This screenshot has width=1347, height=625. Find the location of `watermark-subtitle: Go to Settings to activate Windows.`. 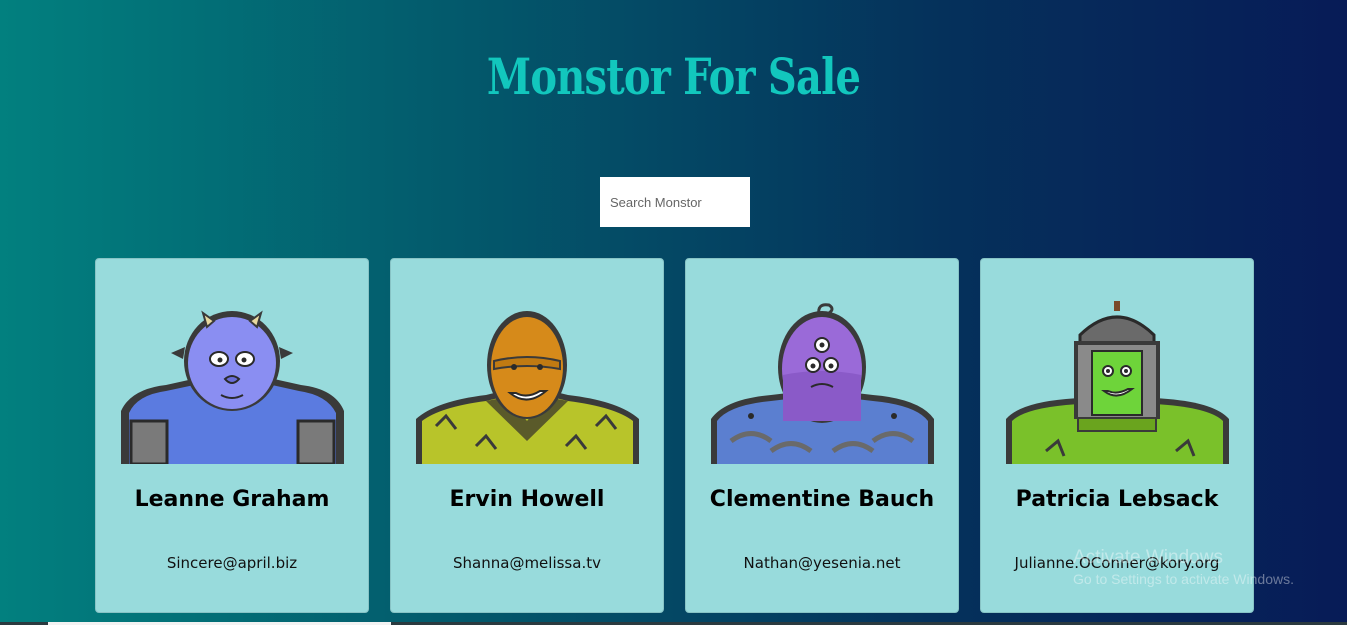

watermark-subtitle: Go to Settings to activate Windows. is located at coordinates (1183, 579).